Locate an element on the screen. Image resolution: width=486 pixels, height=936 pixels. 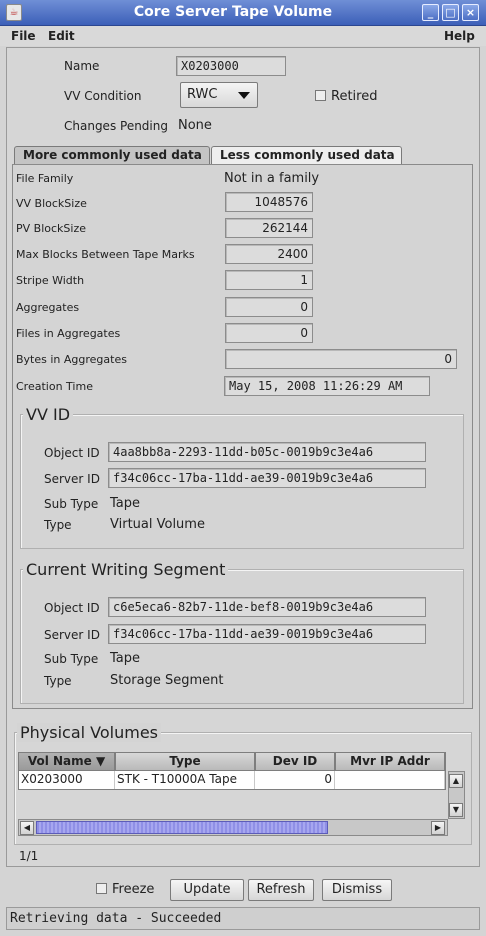
vv-condition-select: RWC is located at coordinates (219, 95).